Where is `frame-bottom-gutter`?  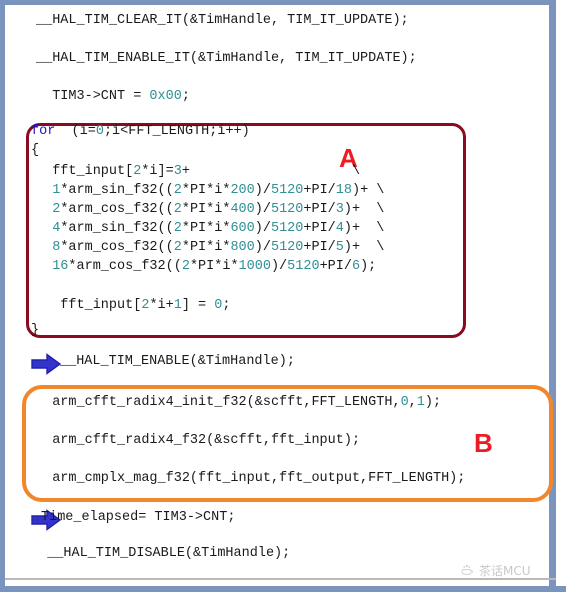
frame-bottom-gutter is located at coordinates (283, 594).